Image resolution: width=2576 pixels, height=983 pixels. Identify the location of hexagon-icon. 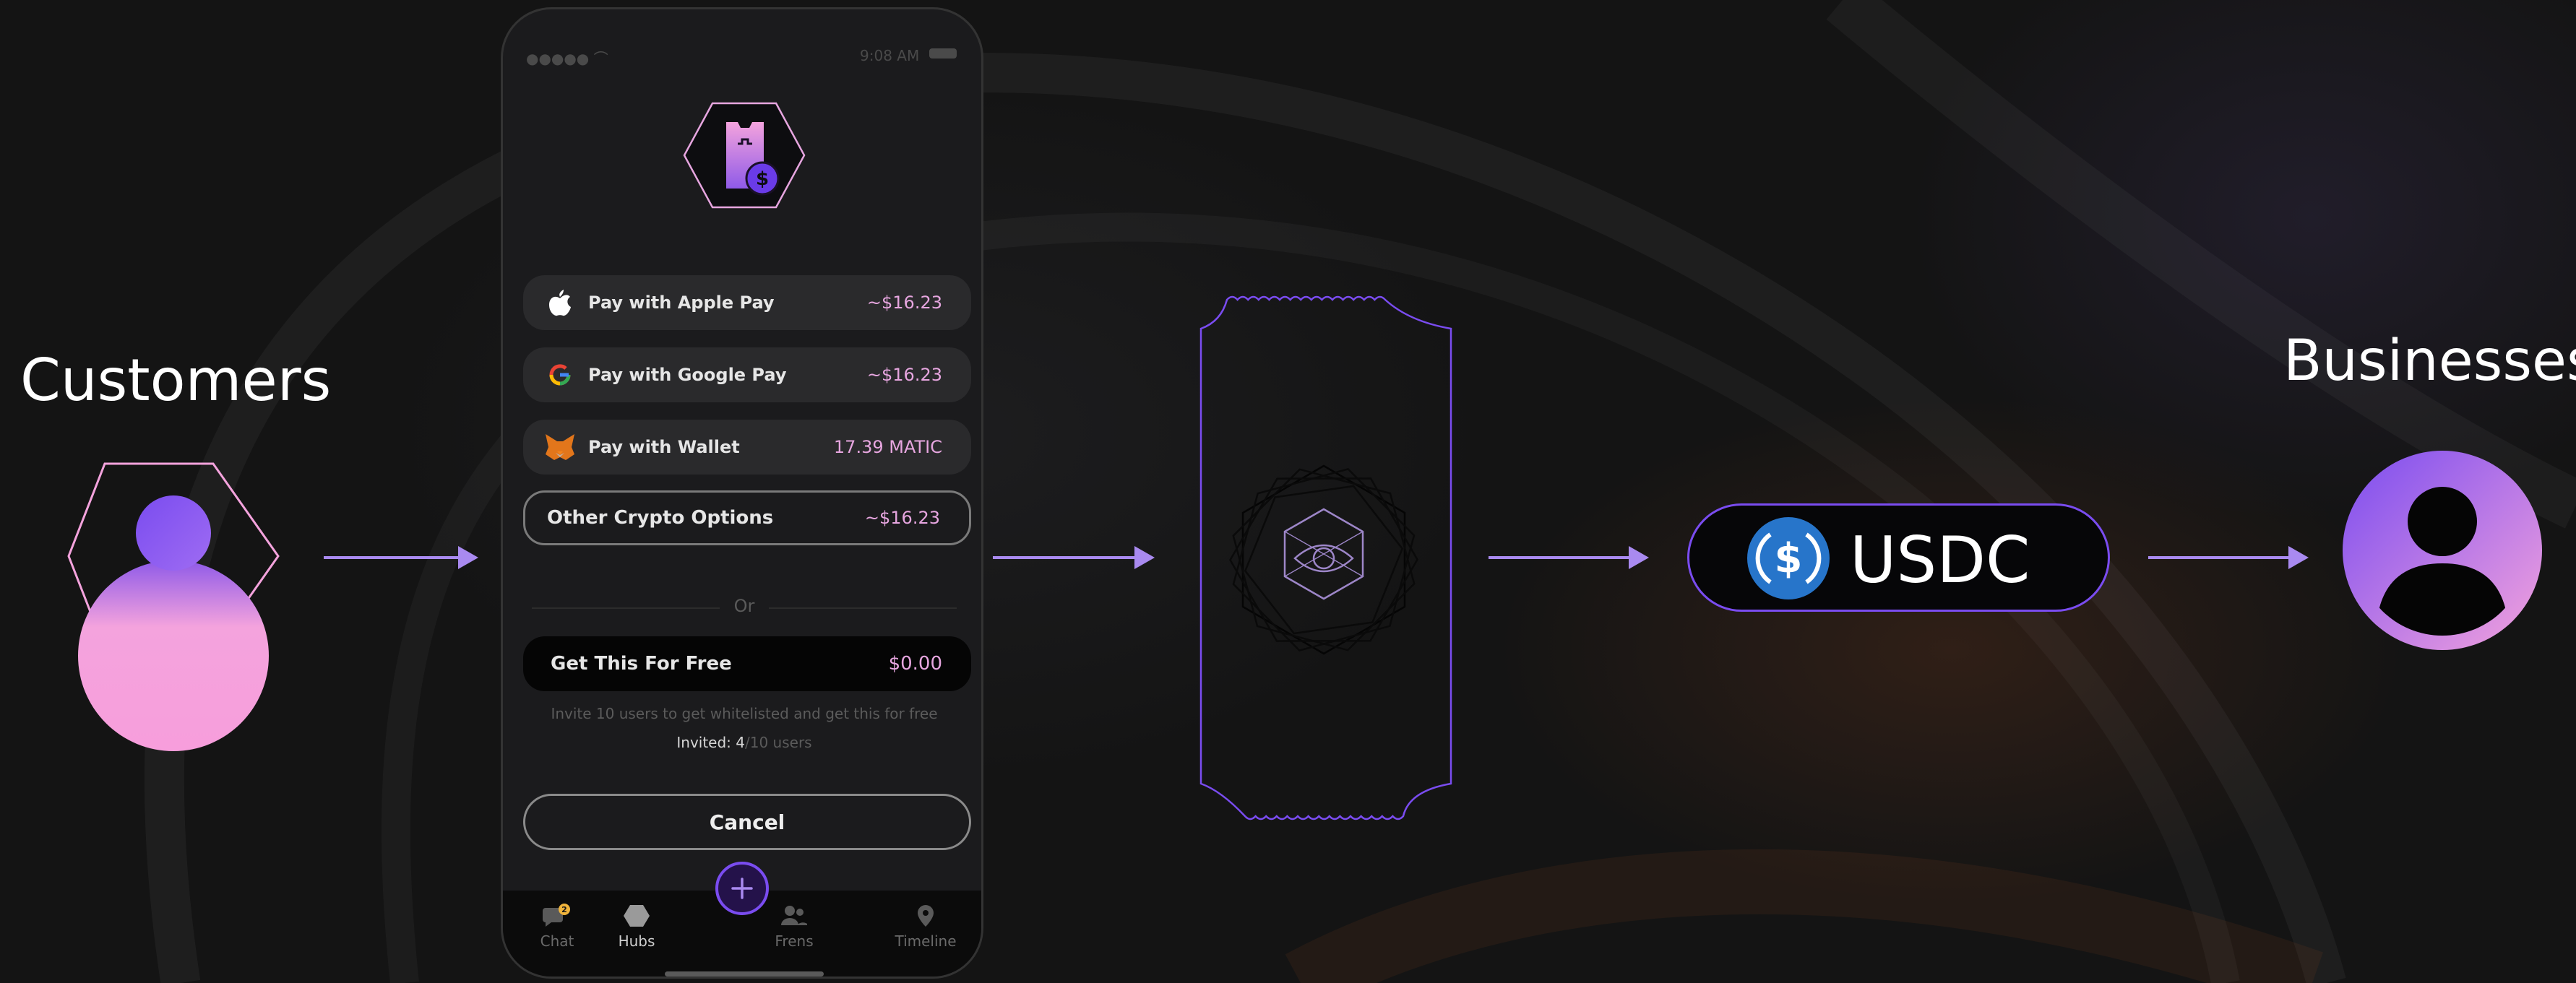
(637, 916).